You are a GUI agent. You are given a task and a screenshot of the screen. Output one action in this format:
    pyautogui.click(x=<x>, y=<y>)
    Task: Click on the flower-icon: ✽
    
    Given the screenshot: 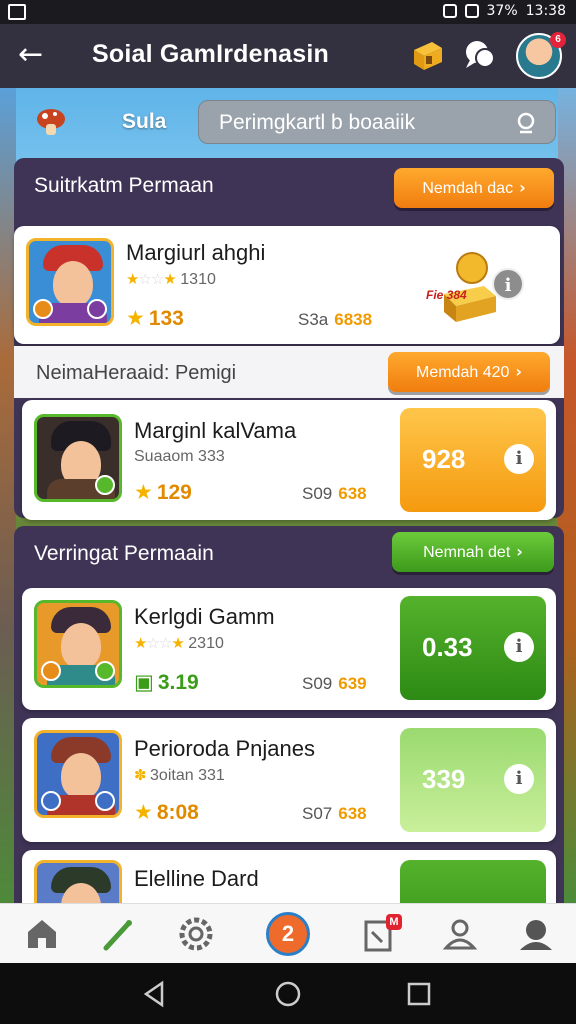 What is the action you would take?
    pyautogui.click(x=140, y=775)
    